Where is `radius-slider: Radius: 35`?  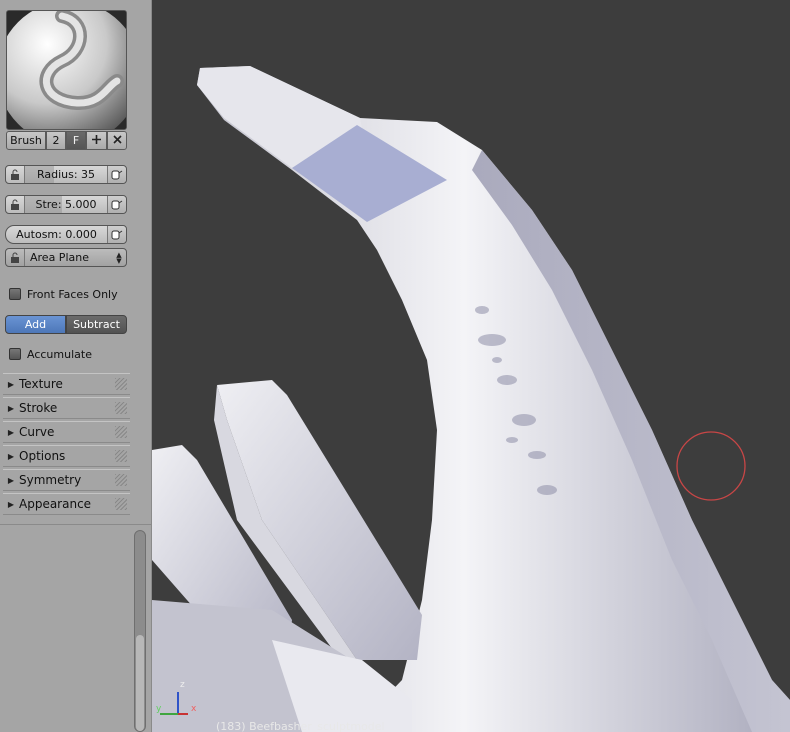
radius-slider: Radius: 35 is located at coordinates (66, 174).